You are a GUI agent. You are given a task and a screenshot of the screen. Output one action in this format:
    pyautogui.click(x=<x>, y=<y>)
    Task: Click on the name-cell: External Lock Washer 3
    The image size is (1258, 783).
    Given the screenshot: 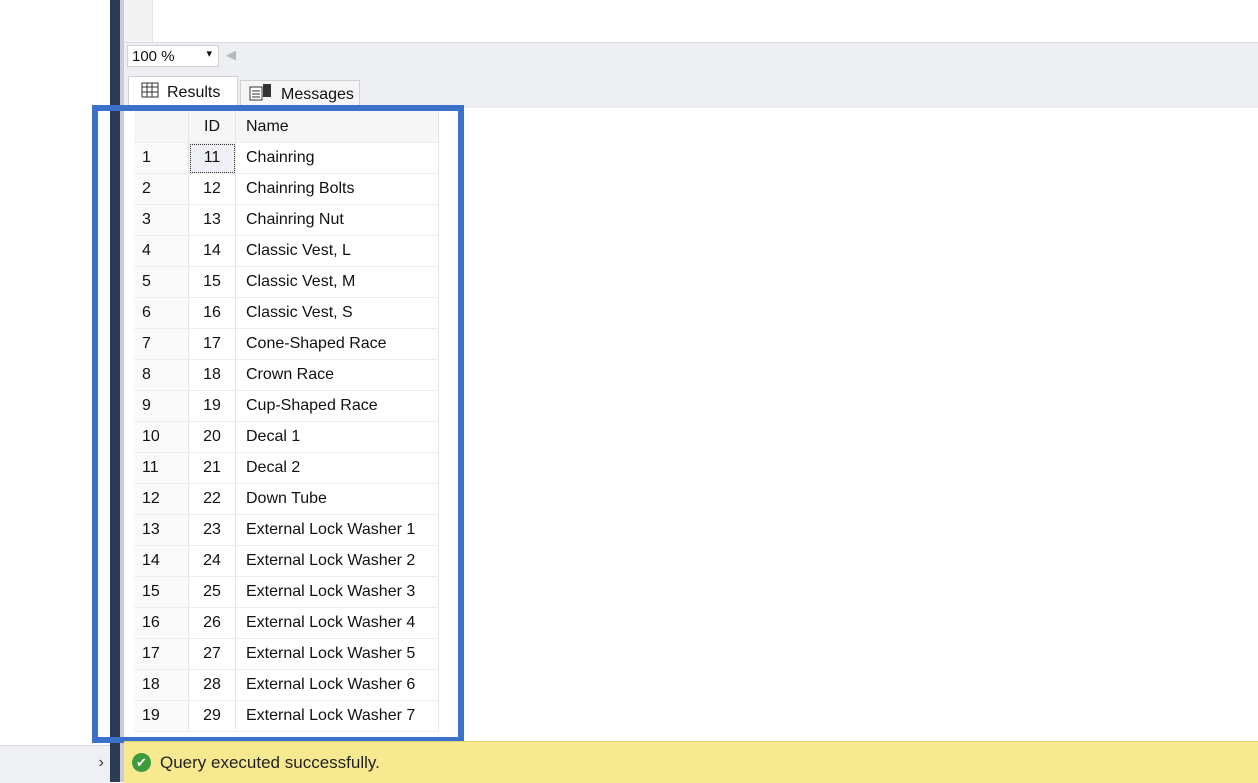 What is the action you would take?
    pyautogui.click(x=337, y=592)
    